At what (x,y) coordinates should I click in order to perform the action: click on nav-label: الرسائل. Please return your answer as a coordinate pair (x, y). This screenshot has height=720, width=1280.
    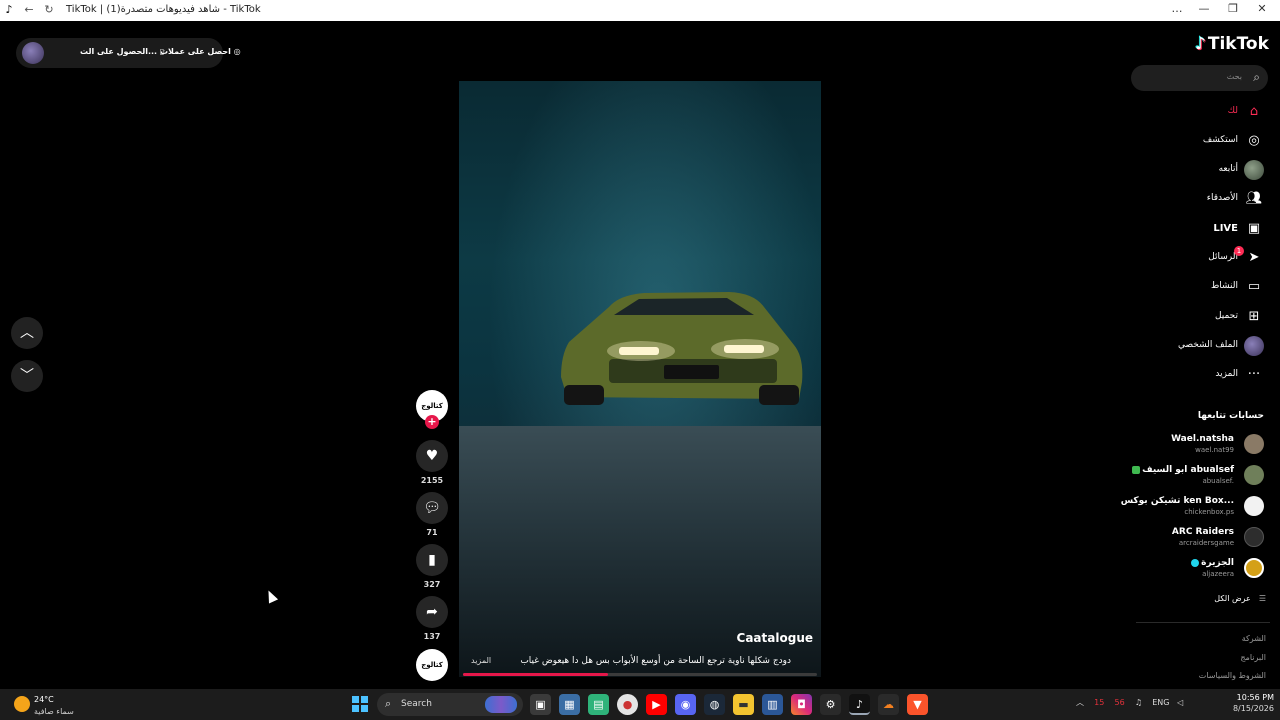
    Looking at the image, I should click on (1223, 257).